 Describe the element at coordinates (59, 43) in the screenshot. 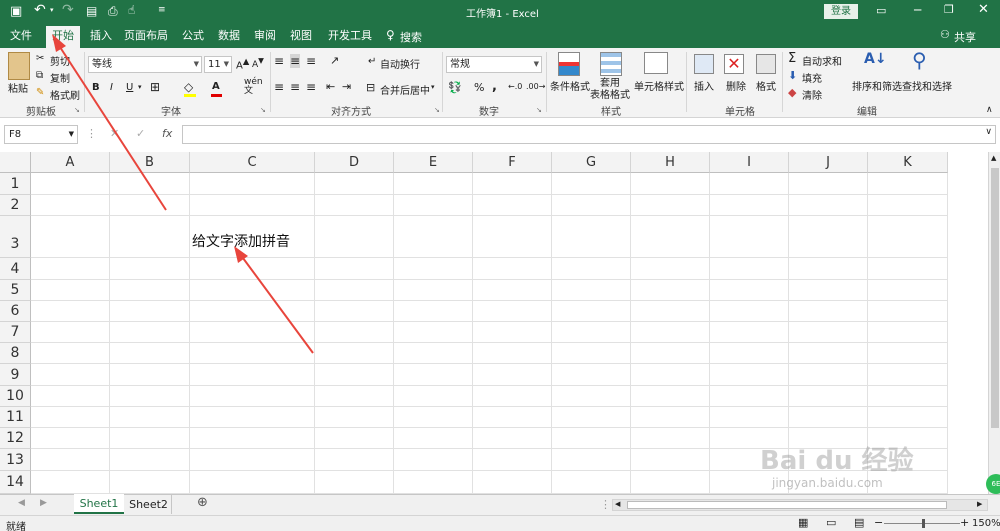

I see `arrowhead-home-tab` at that location.